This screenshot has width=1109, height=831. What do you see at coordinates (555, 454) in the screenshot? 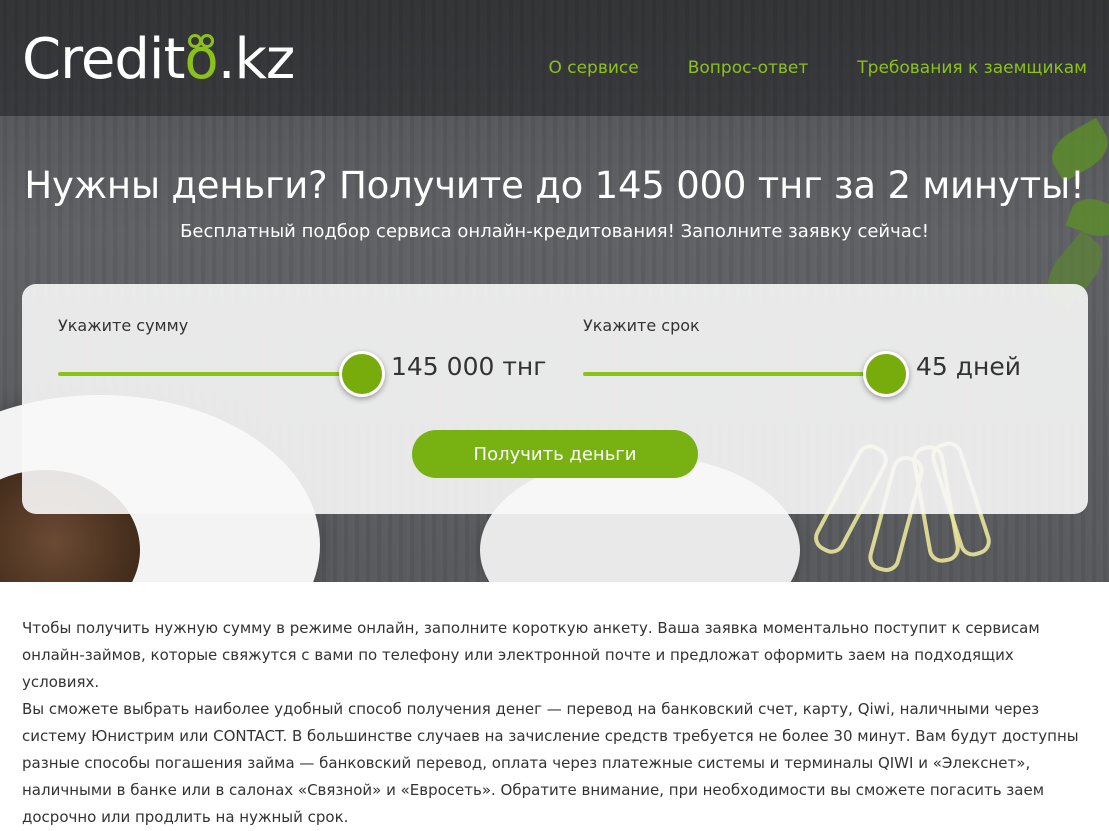
I see `get-money-button: Получить деньги` at bounding box center [555, 454].